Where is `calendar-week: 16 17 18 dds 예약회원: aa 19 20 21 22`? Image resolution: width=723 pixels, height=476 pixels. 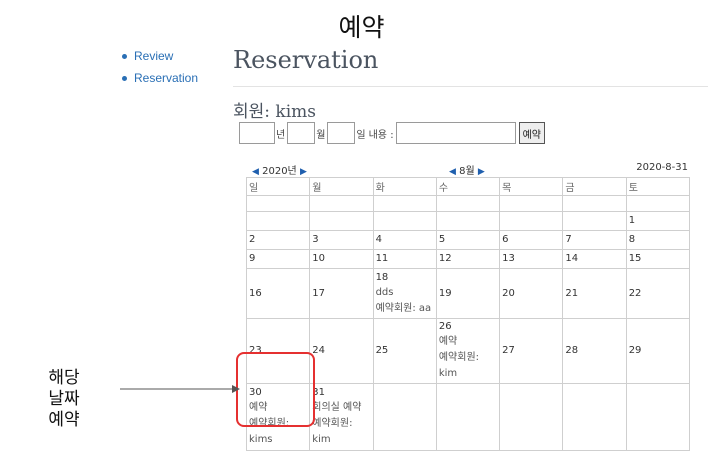
calendar-week: 16 17 18 dds 예약회원: aa 19 20 21 22 is located at coordinates (468, 293).